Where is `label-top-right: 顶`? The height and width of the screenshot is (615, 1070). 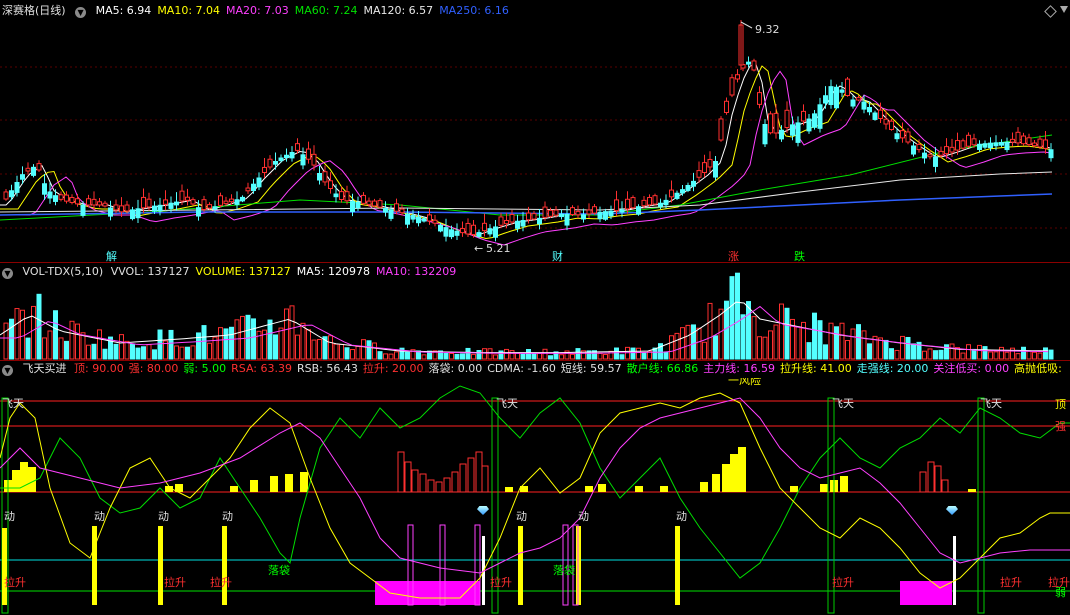
label-top-right: 顶 is located at coordinates (1060, 404).